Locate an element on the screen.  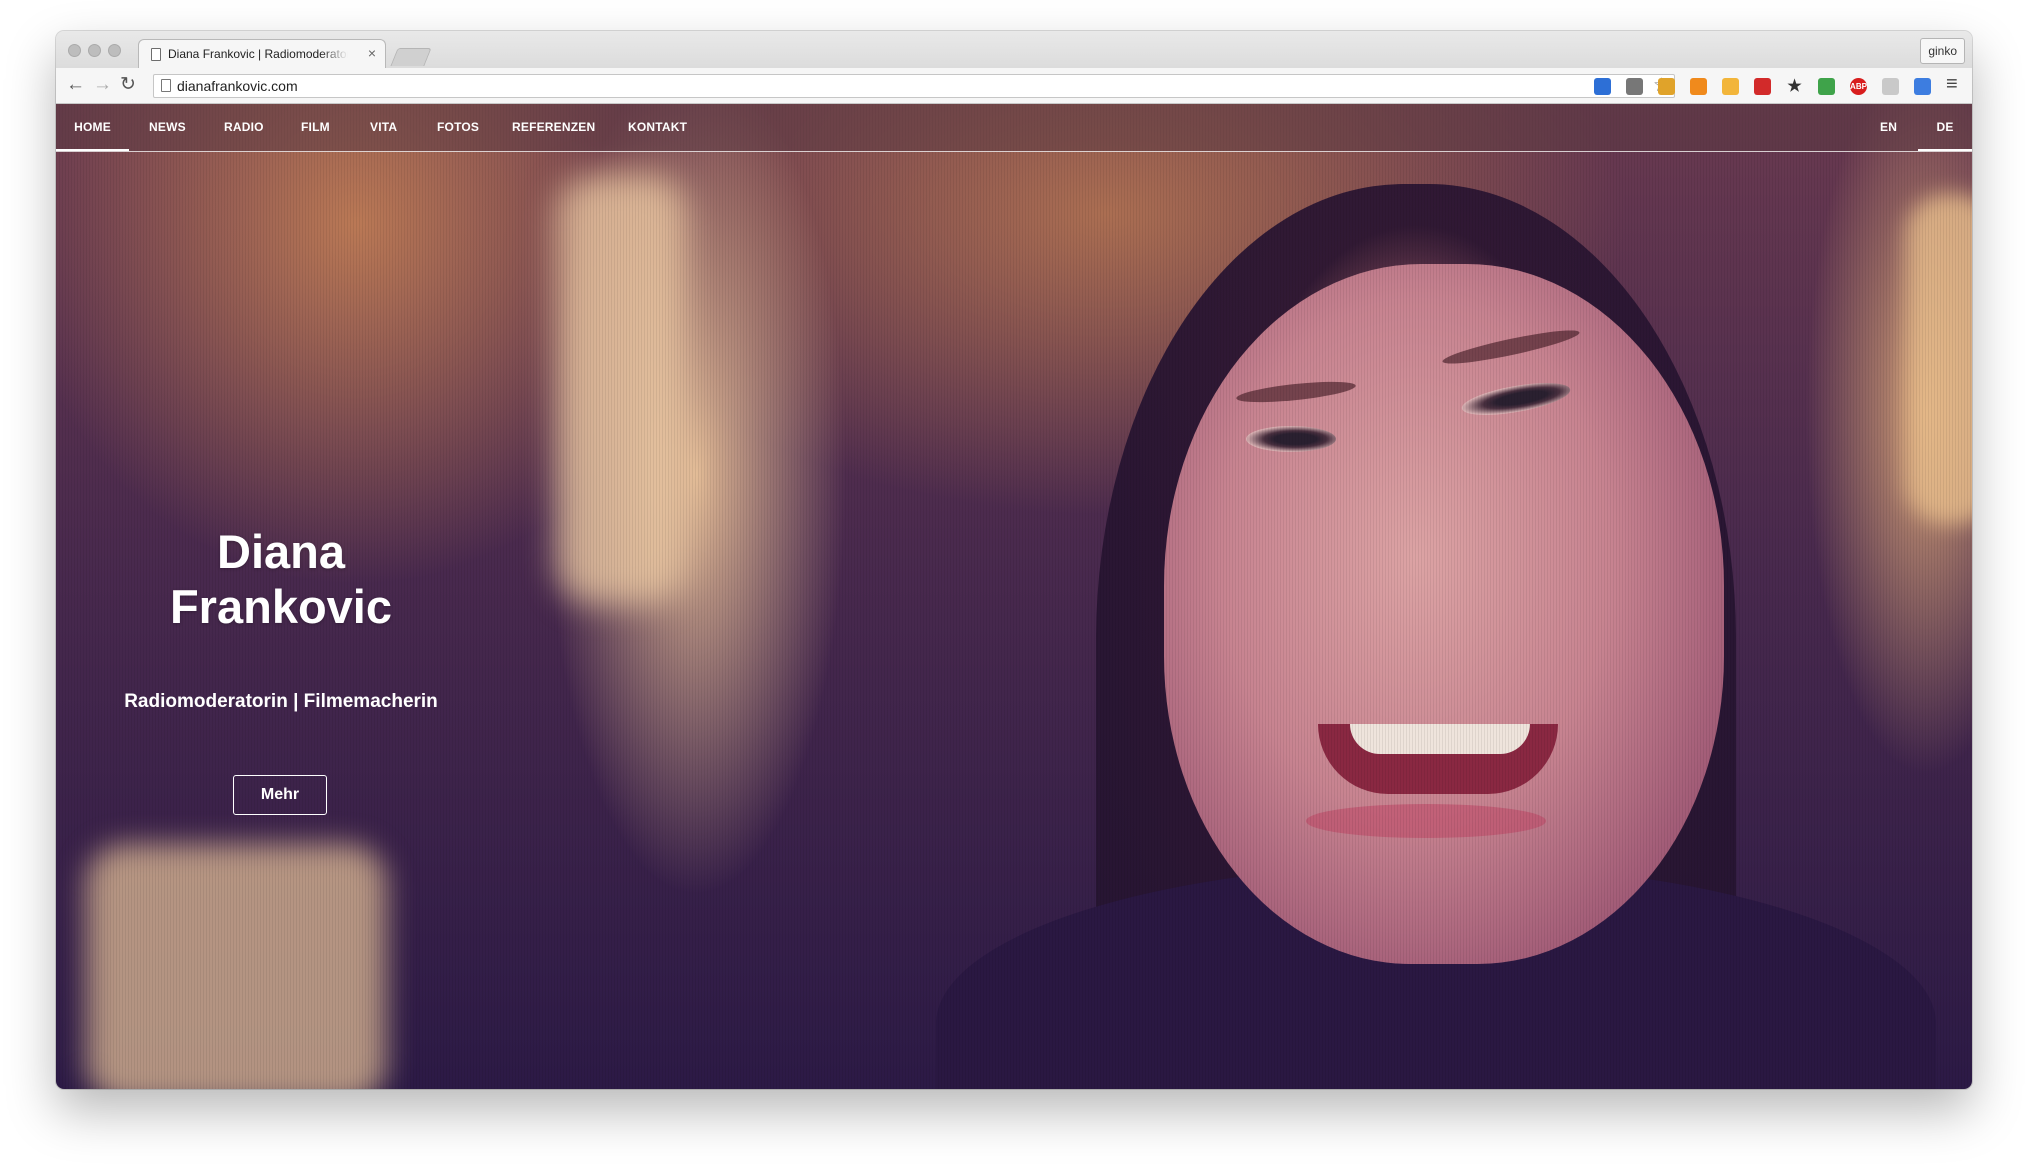
hero-title: Diana Frankovic is located at coordinates (281, 579).